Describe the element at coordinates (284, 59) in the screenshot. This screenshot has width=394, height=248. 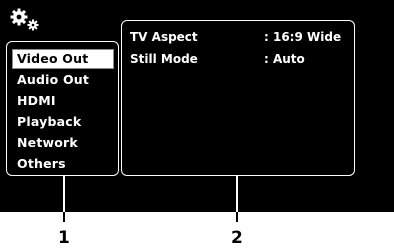
I see `setting-value: : Auto` at that location.